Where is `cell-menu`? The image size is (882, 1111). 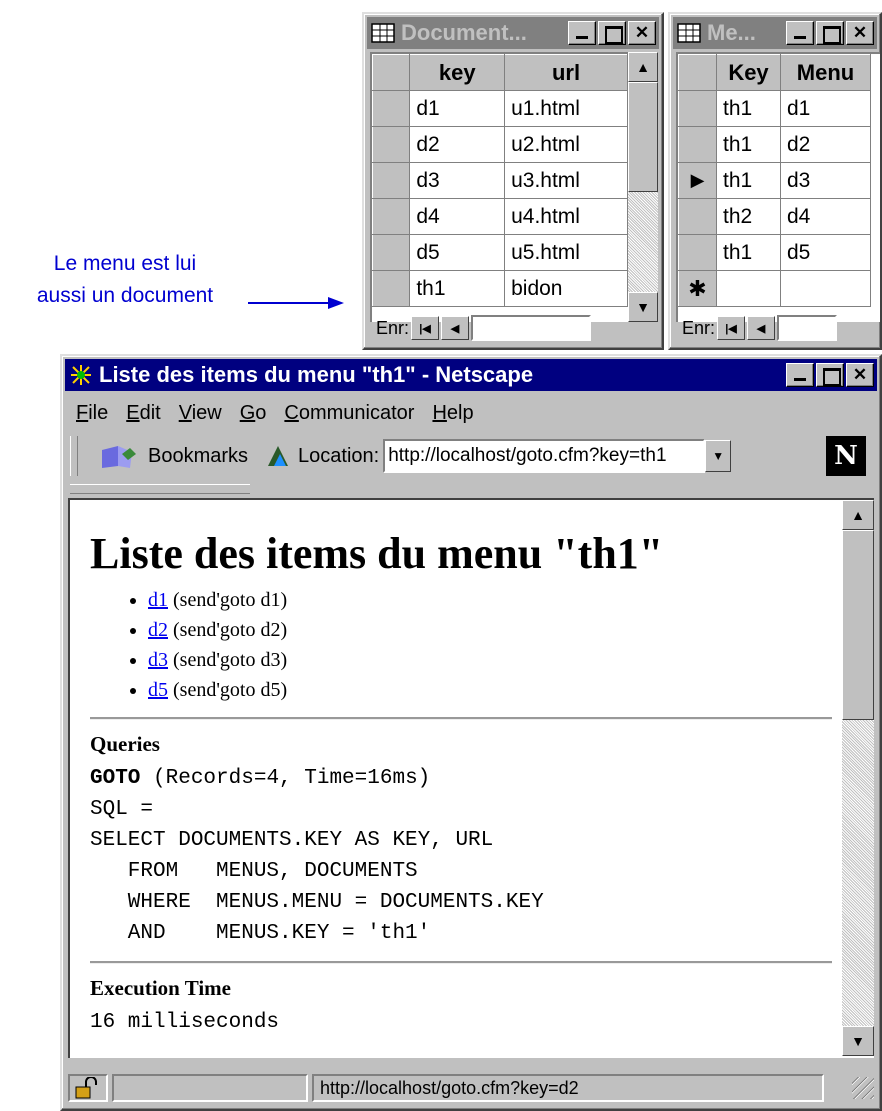 cell-menu is located at coordinates (825, 288).